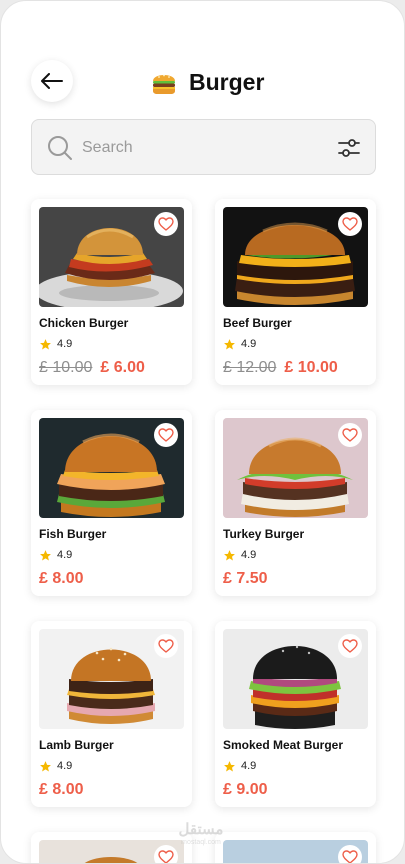  What do you see at coordinates (60, 148) in the screenshot?
I see `search-icon` at bounding box center [60, 148].